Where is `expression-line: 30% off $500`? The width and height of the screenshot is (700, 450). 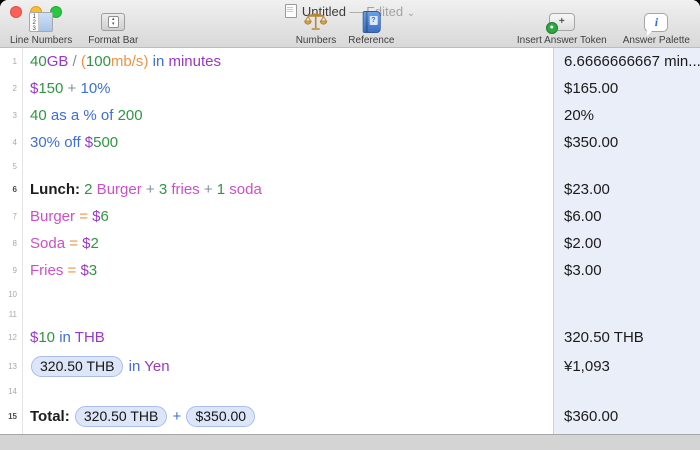 expression-line: 30% off $500 is located at coordinates (287, 142).